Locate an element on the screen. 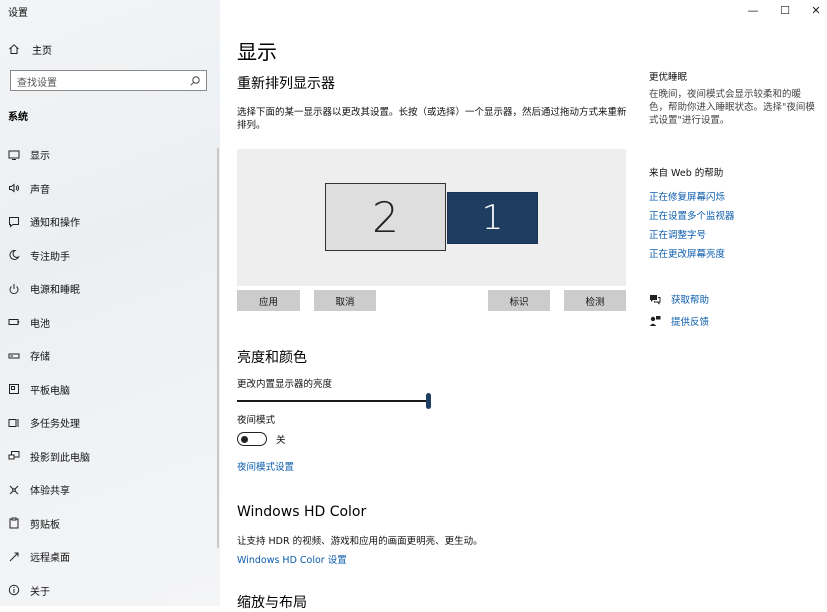 The image size is (827, 612). battery-icon is located at coordinates (14, 322).